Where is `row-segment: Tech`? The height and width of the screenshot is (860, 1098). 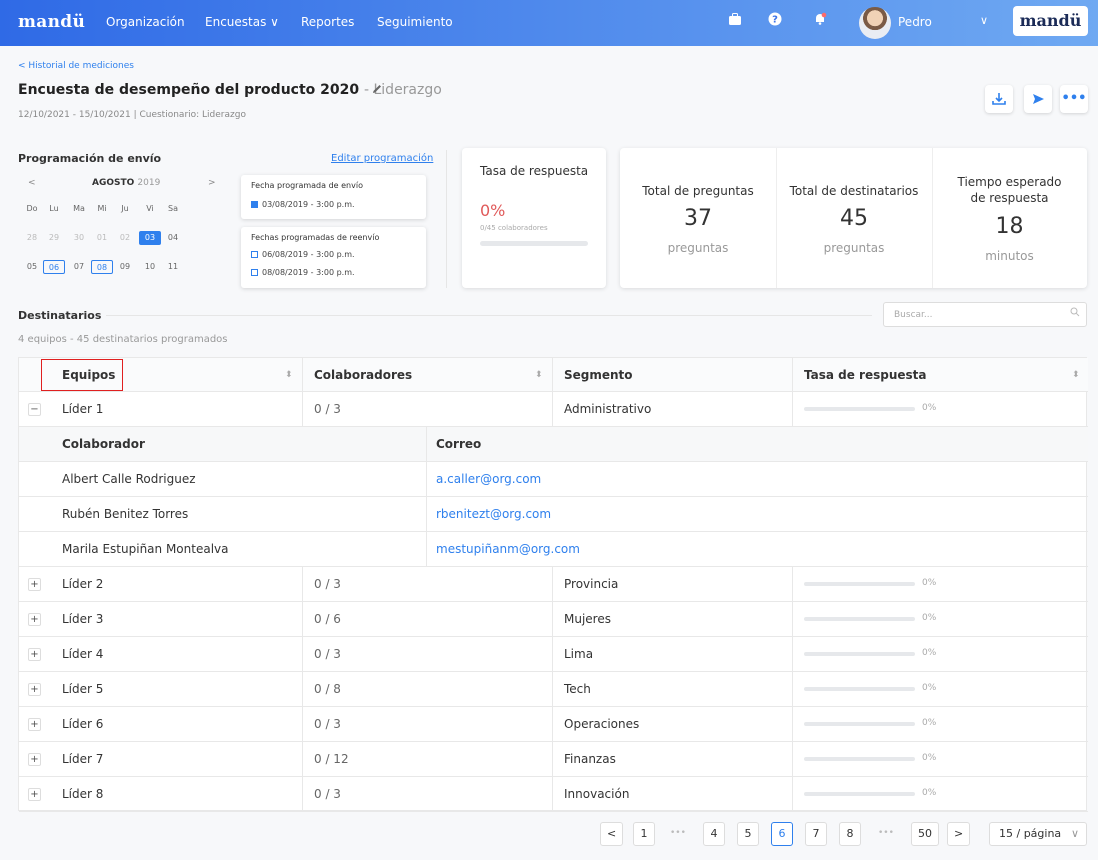 row-segment: Tech is located at coordinates (672, 689).